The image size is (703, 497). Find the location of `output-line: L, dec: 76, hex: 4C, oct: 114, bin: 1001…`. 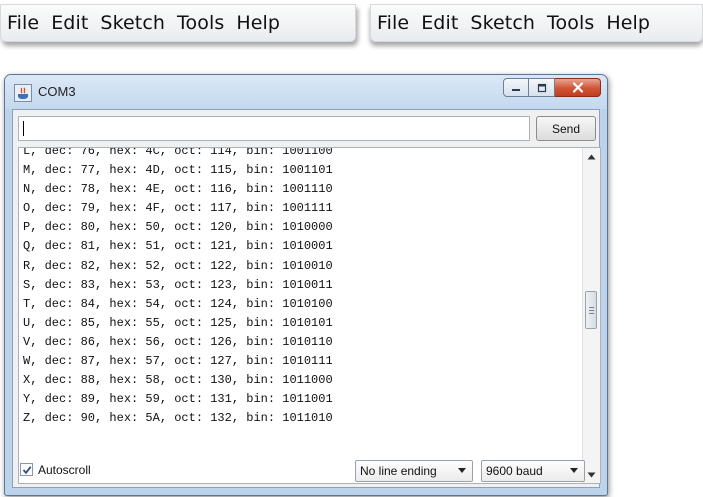

output-line: L, dec: 76, hex: 4C, oct: 114, bin: 1001… is located at coordinates (178, 152).